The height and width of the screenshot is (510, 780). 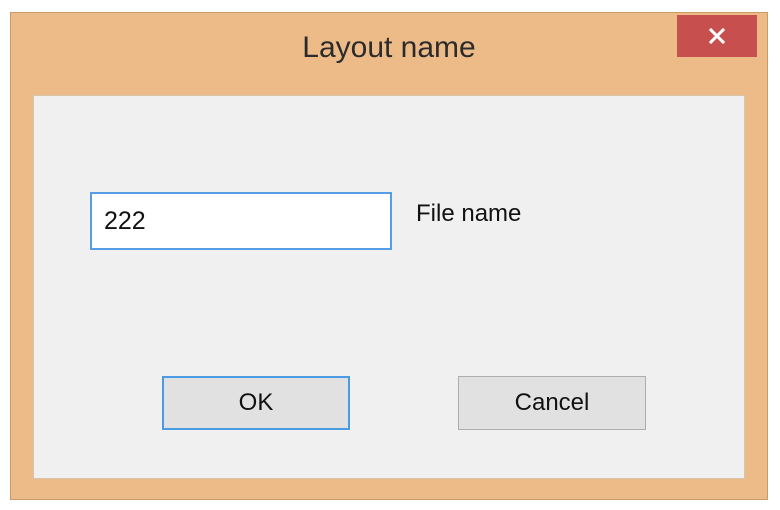 I want to click on close-icon, so click(x=717, y=36).